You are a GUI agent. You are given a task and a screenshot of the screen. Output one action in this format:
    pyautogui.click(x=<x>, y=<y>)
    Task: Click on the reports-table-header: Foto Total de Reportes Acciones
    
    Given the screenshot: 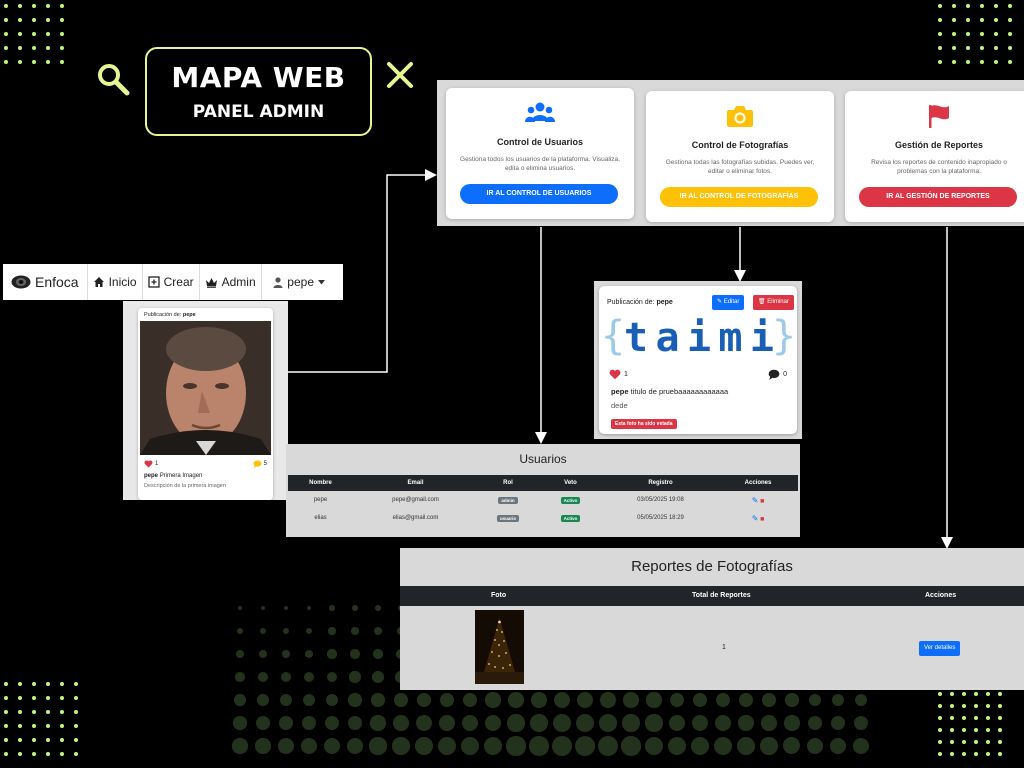 What is the action you would take?
    pyautogui.click(x=712, y=596)
    